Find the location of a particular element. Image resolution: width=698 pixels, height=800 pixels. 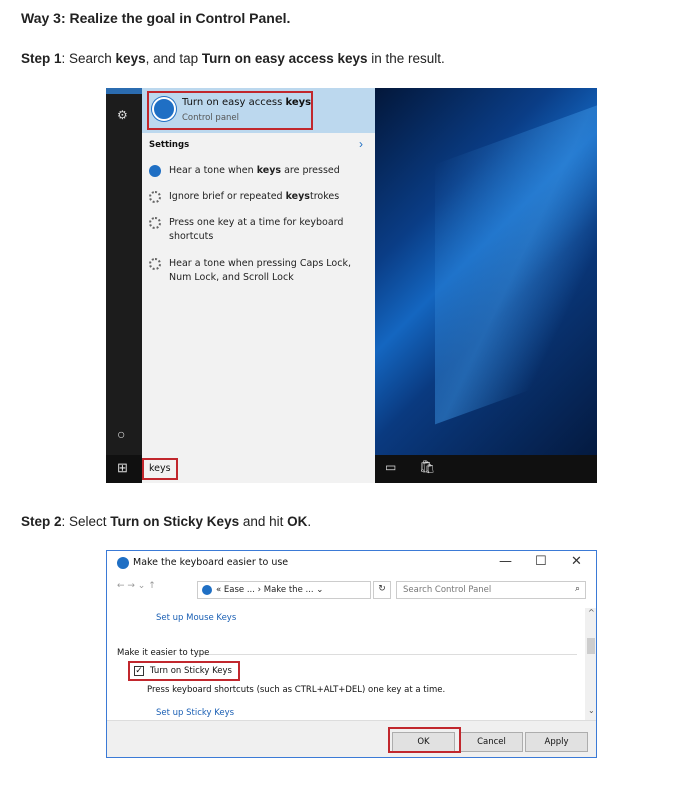

task-view-icon: ▭ is located at coordinates (390, 467).